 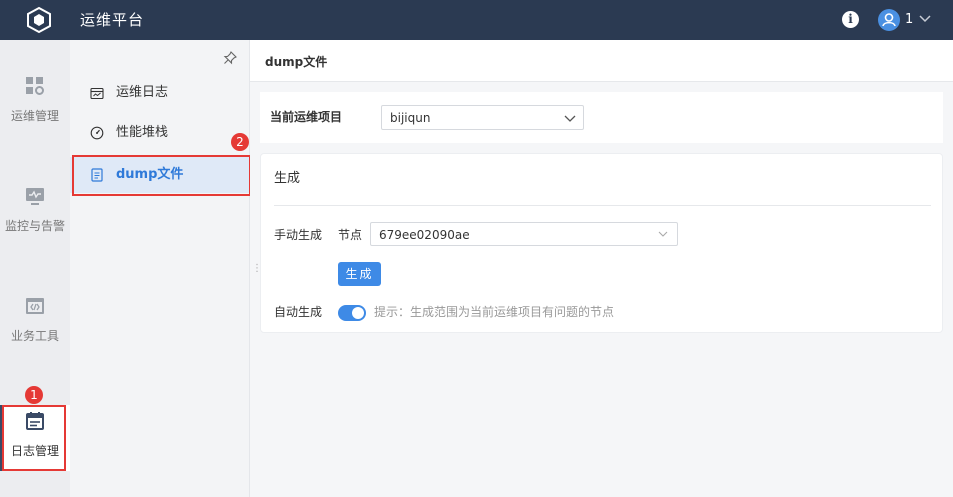 I want to click on highlight-box-rail, so click(x=34, y=438).